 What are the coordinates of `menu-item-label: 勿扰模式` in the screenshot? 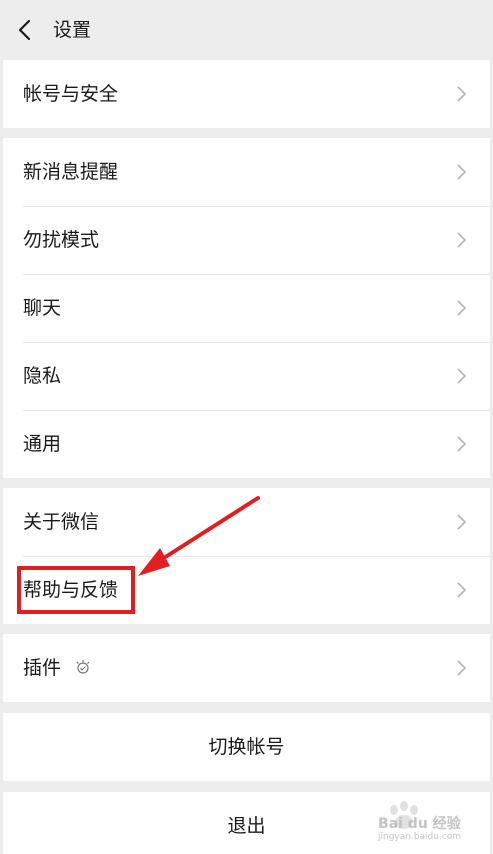 It's located at (61, 240).